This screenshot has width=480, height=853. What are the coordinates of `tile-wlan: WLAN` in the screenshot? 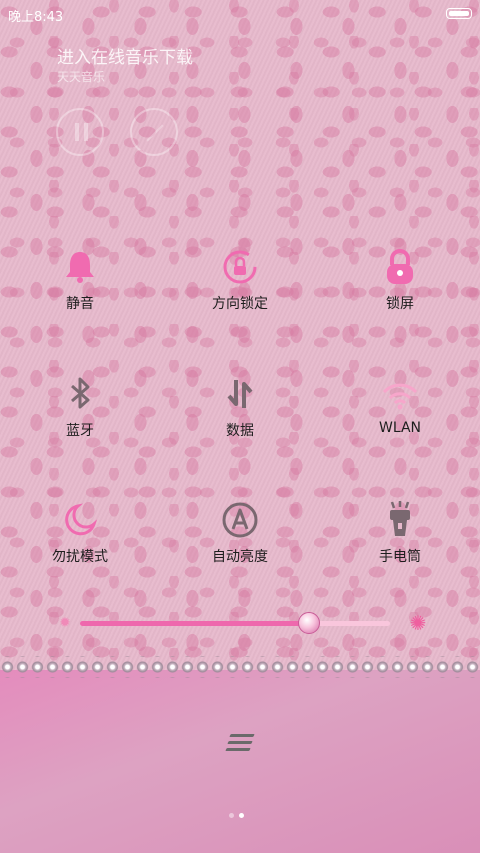 It's located at (400, 419).